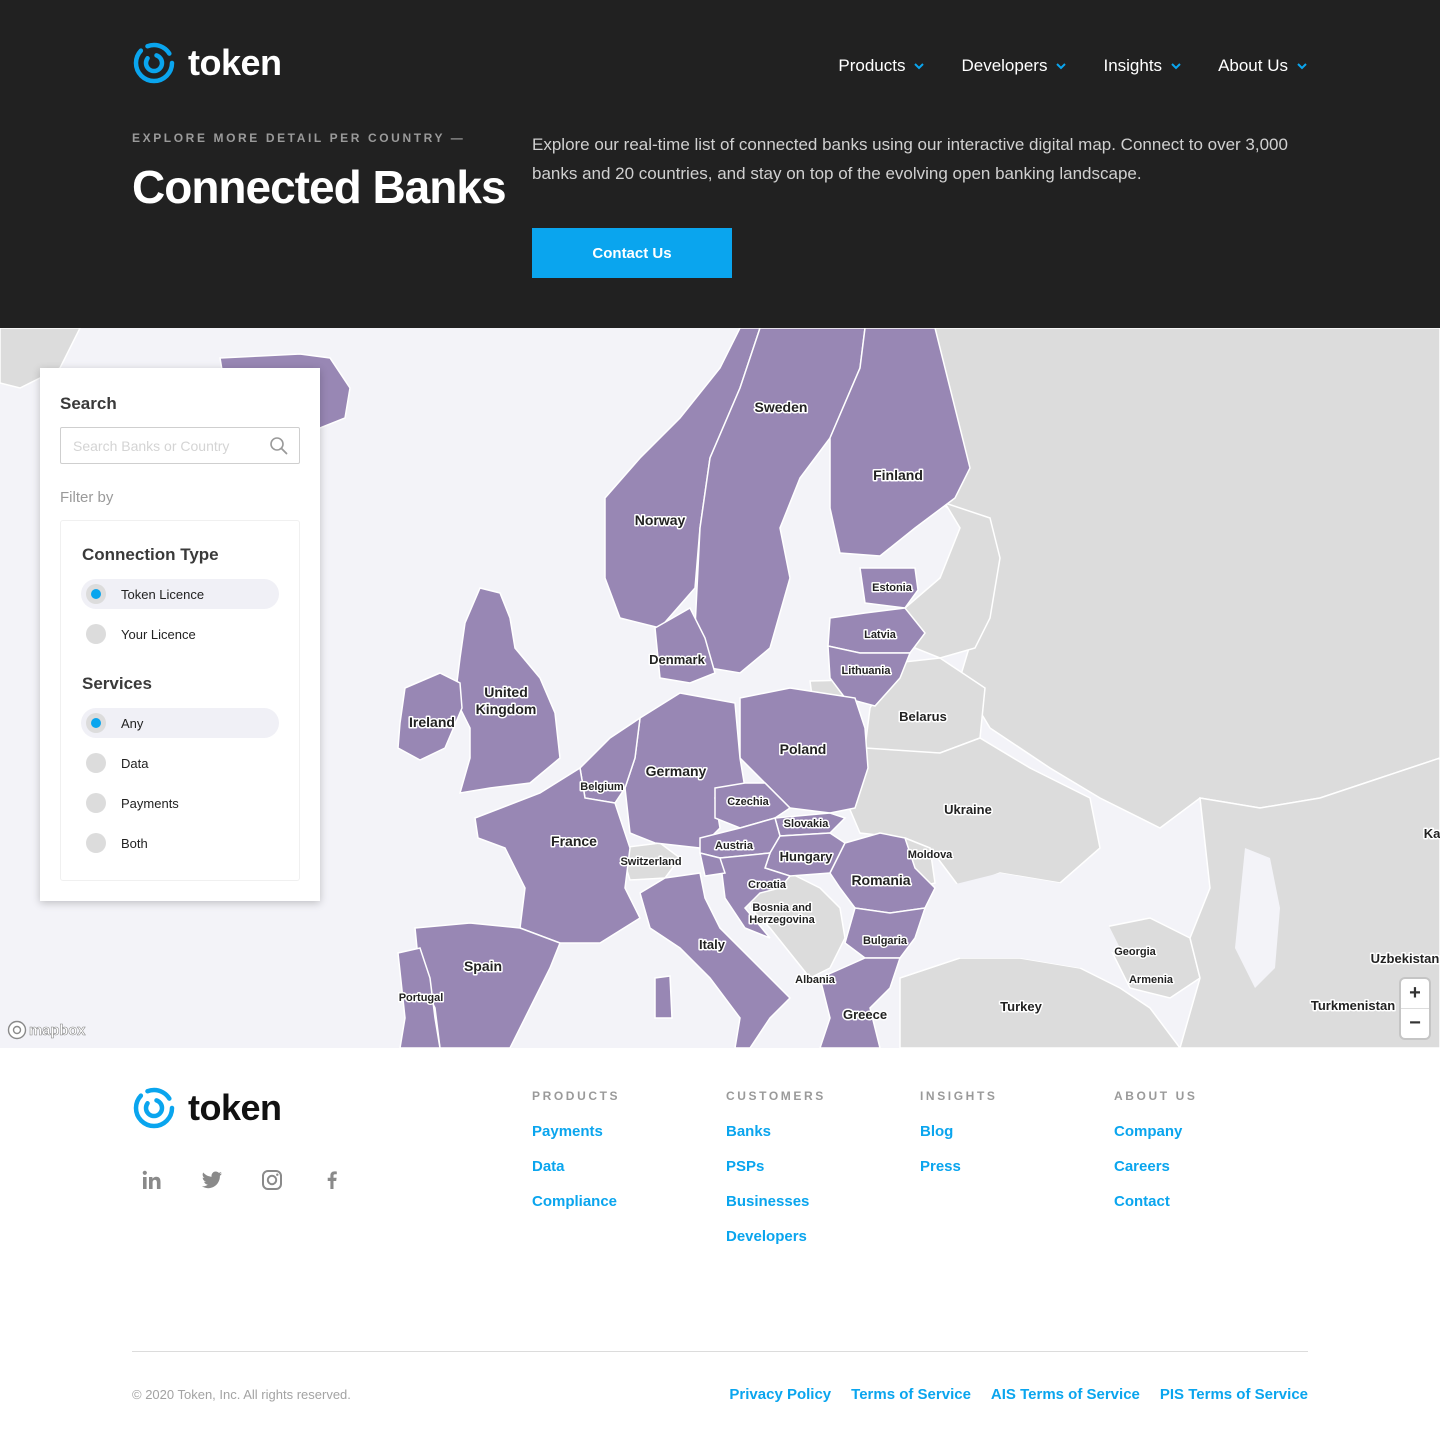 The height and width of the screenshot is (1439, 1440). I want to click on footer-link-developers: Developers, so click(776, 1237).